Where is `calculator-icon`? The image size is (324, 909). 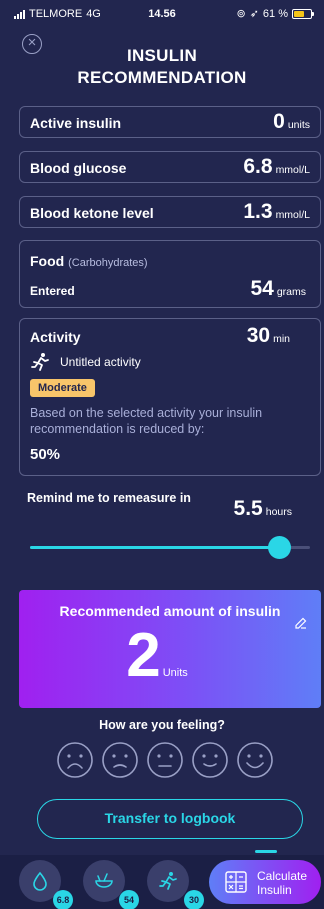
calculator-icon is located at coordinates (236, 882).